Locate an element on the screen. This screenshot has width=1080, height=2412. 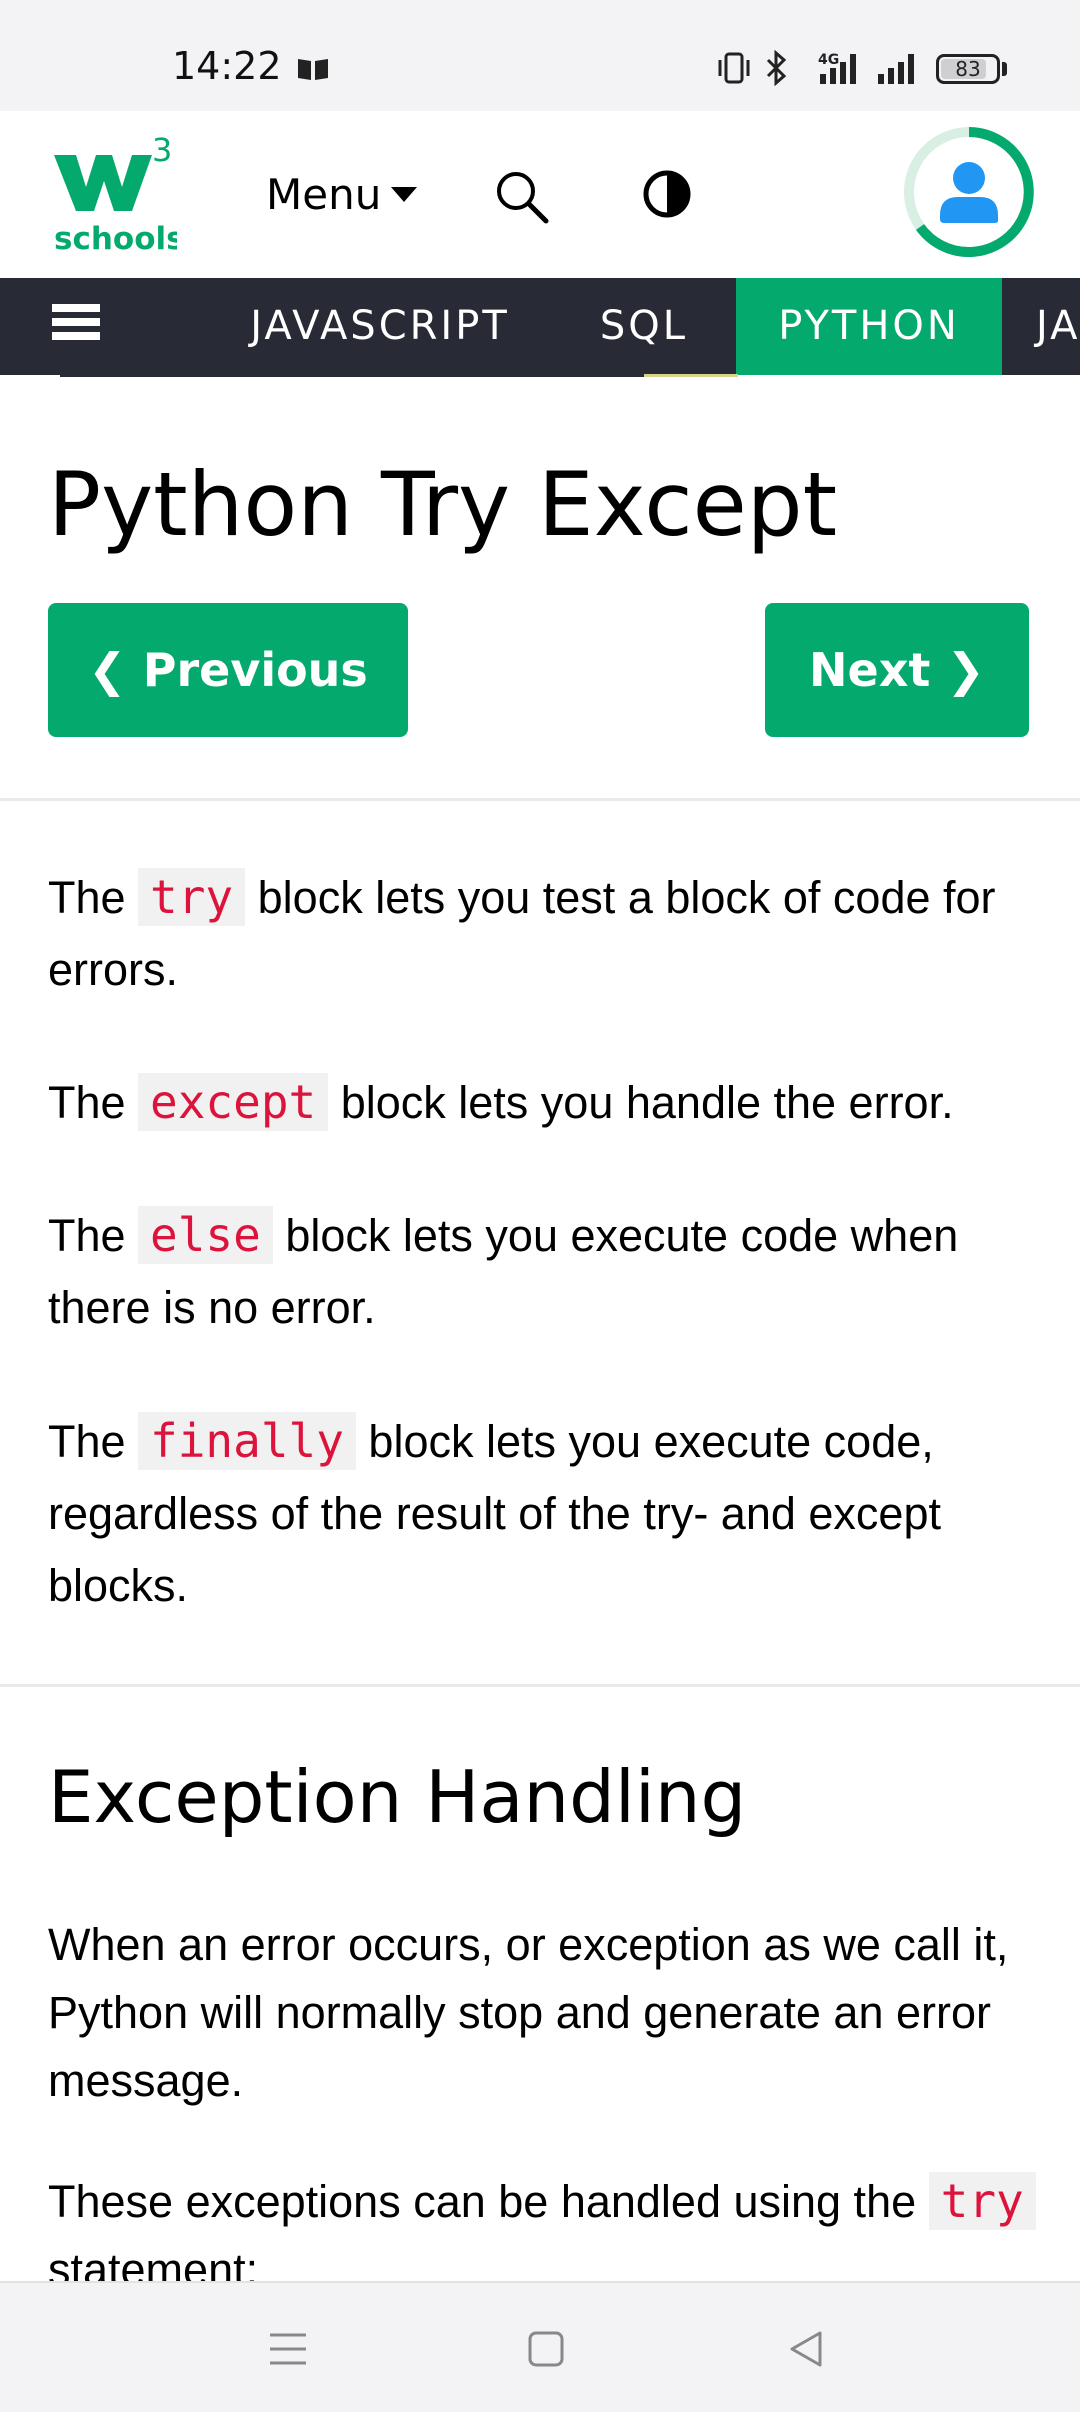
page-title: Python Try Except is located at coordinates (443, 504).